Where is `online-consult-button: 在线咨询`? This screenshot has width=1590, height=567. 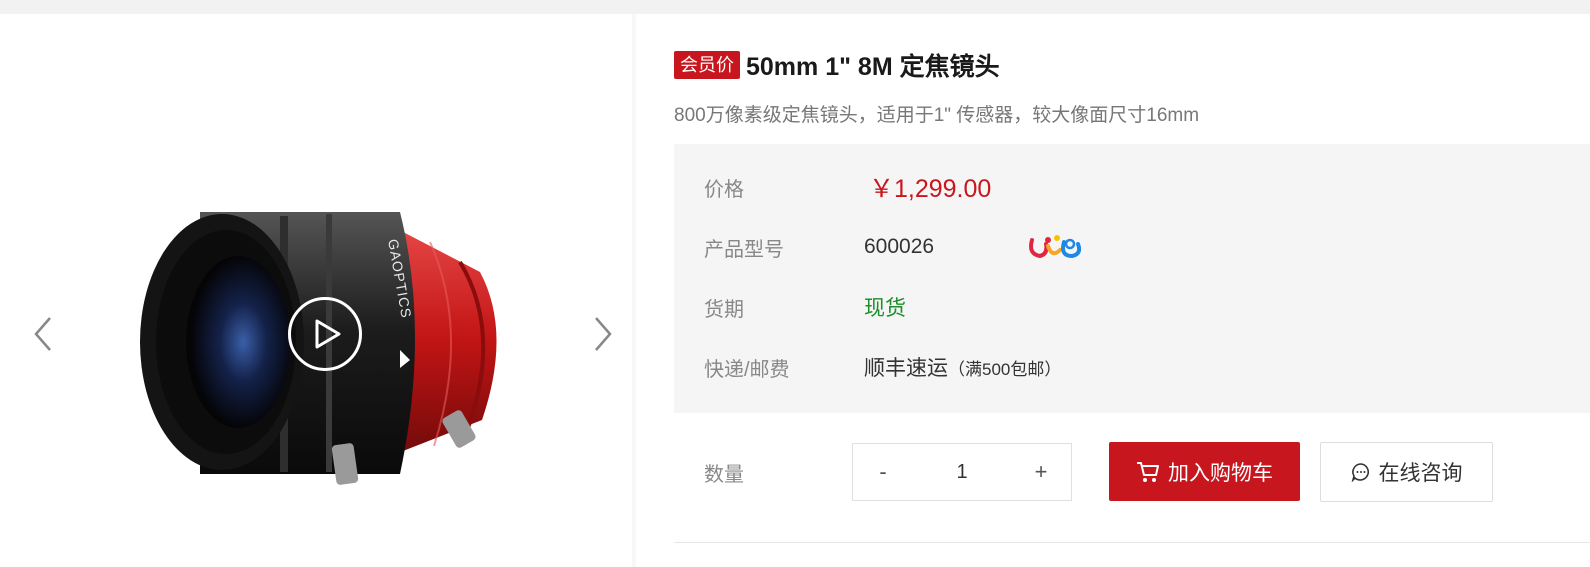
online-consult-button: 在线咨询 is located at coordinates (1406, 472).